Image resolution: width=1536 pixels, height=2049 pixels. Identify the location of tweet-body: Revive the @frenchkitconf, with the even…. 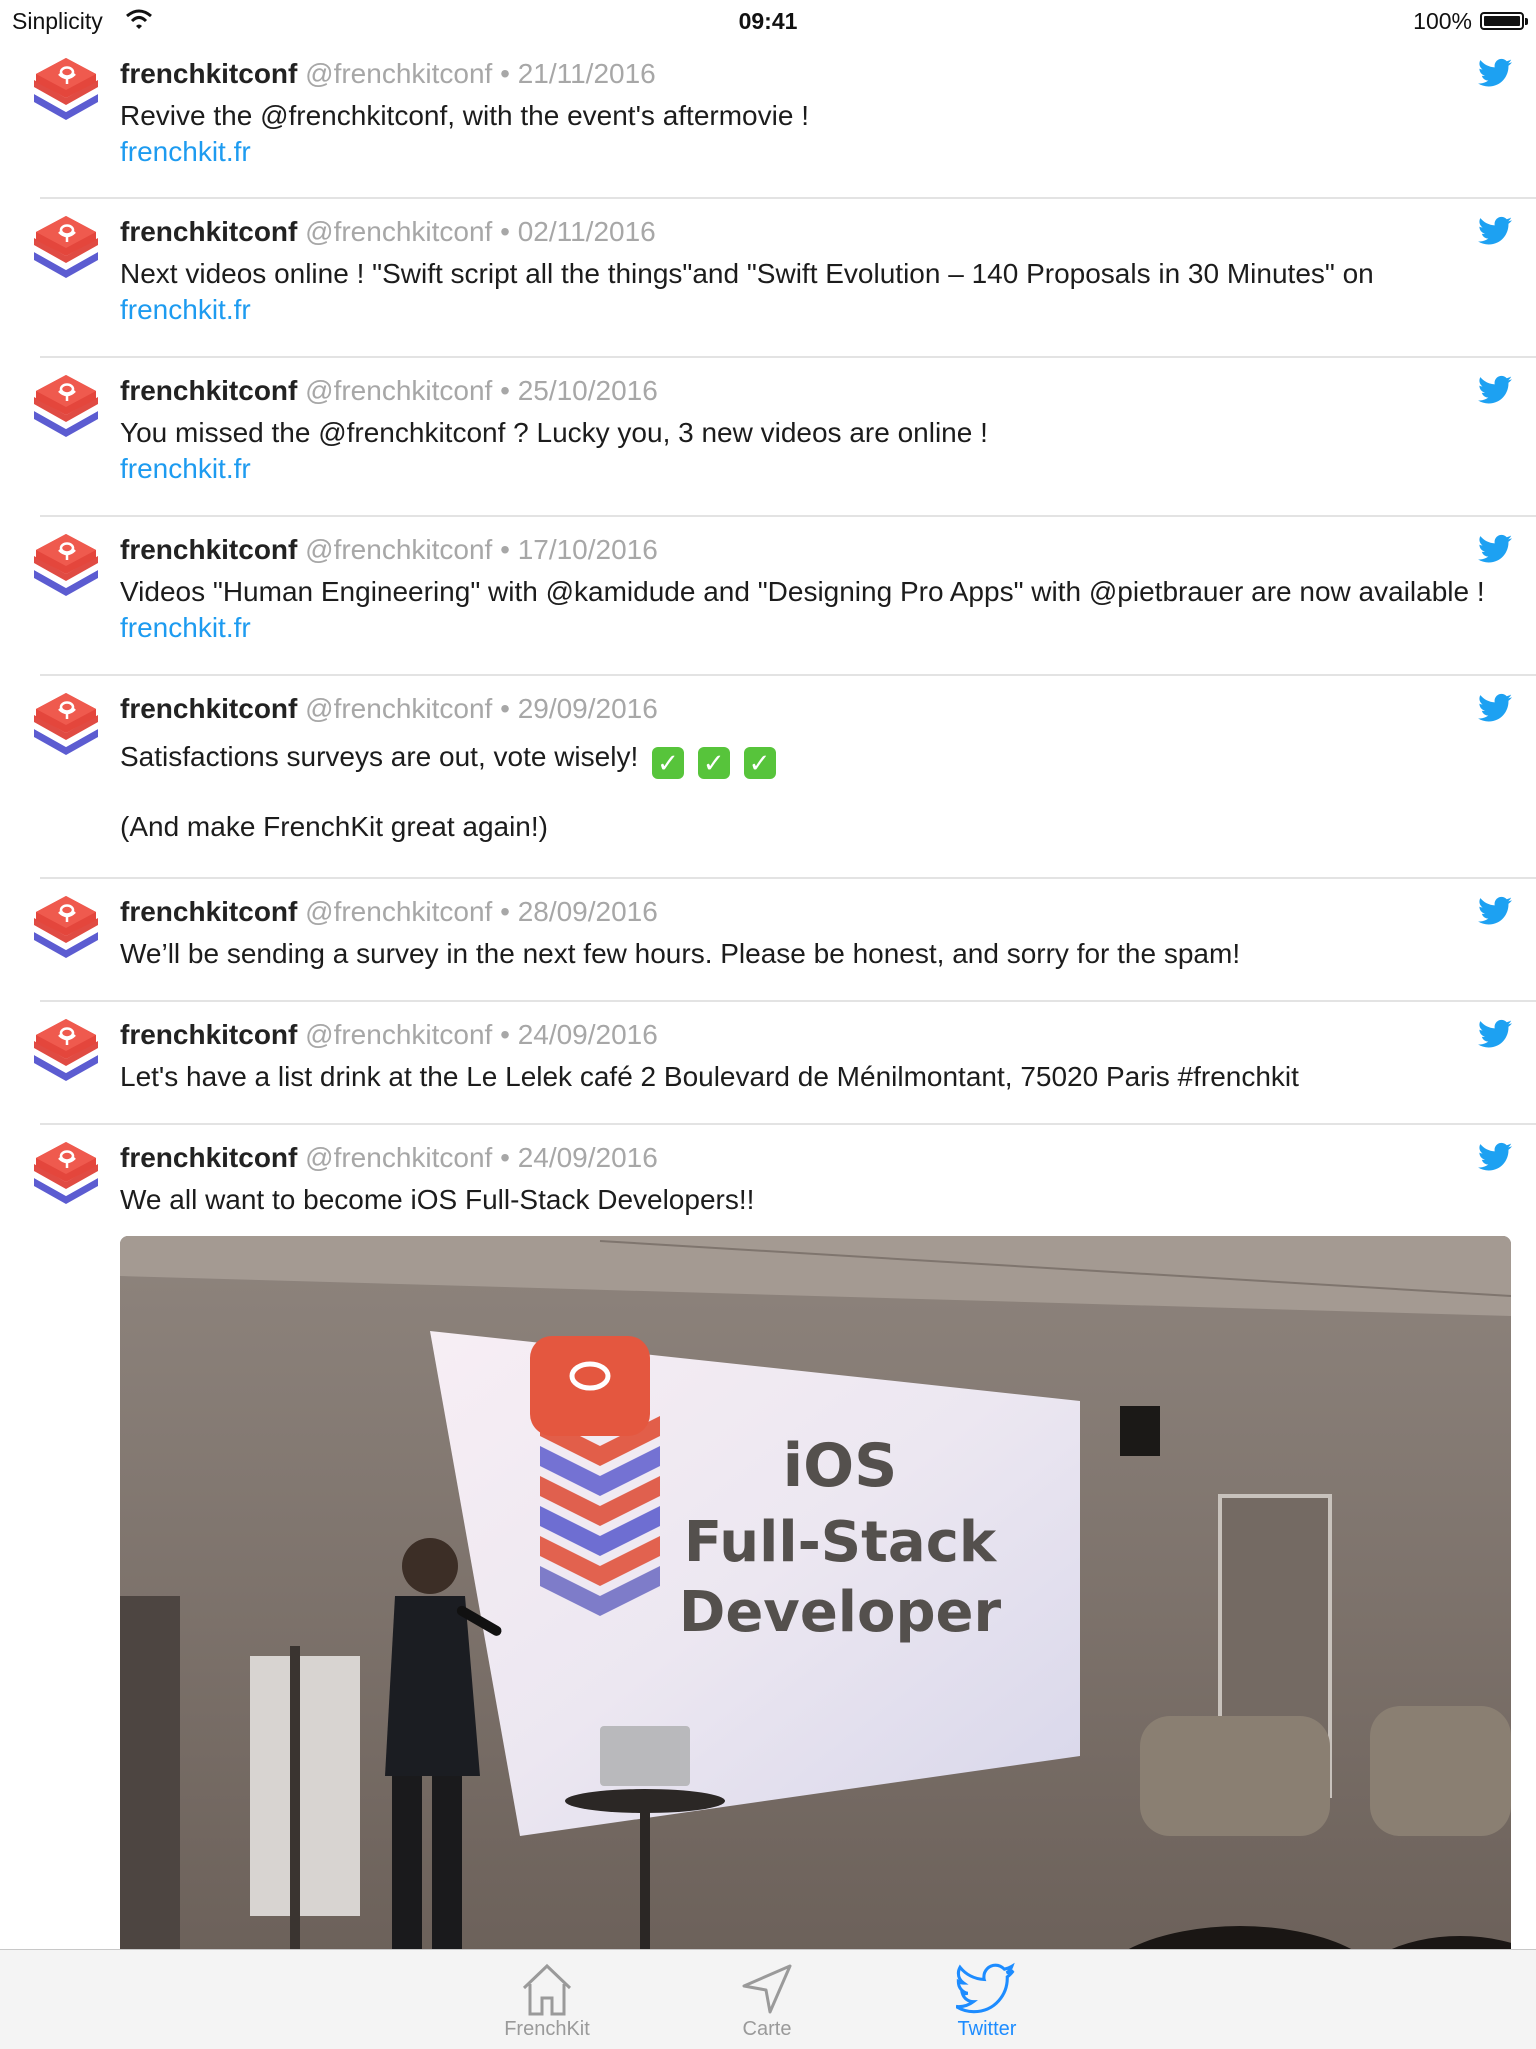
(464, 115).